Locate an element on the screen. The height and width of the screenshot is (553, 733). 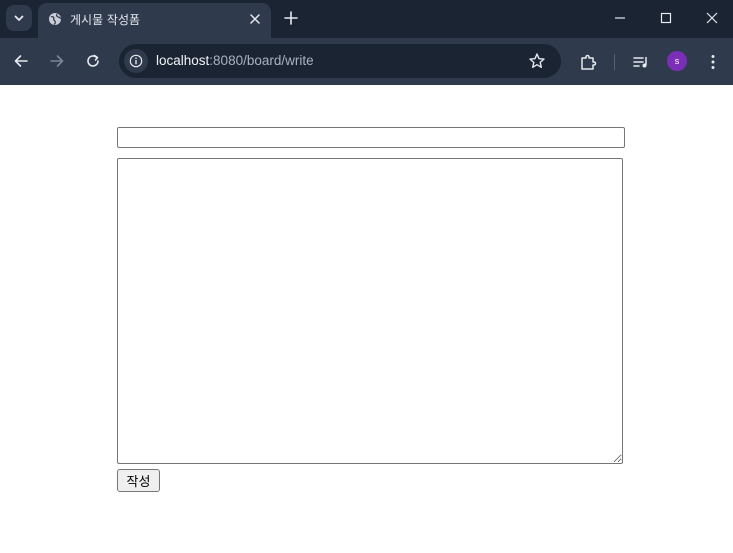
info-icon is located at coordinates (136, 61).